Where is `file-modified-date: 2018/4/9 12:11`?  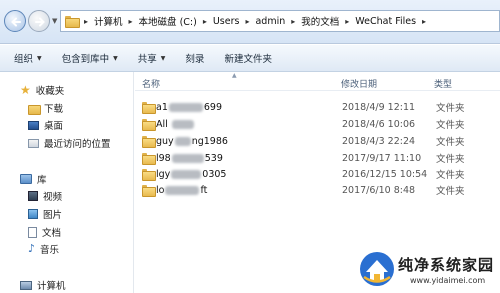
file-modified-date: 2018/4/9 12:11 is located at coordinates (379, 107).